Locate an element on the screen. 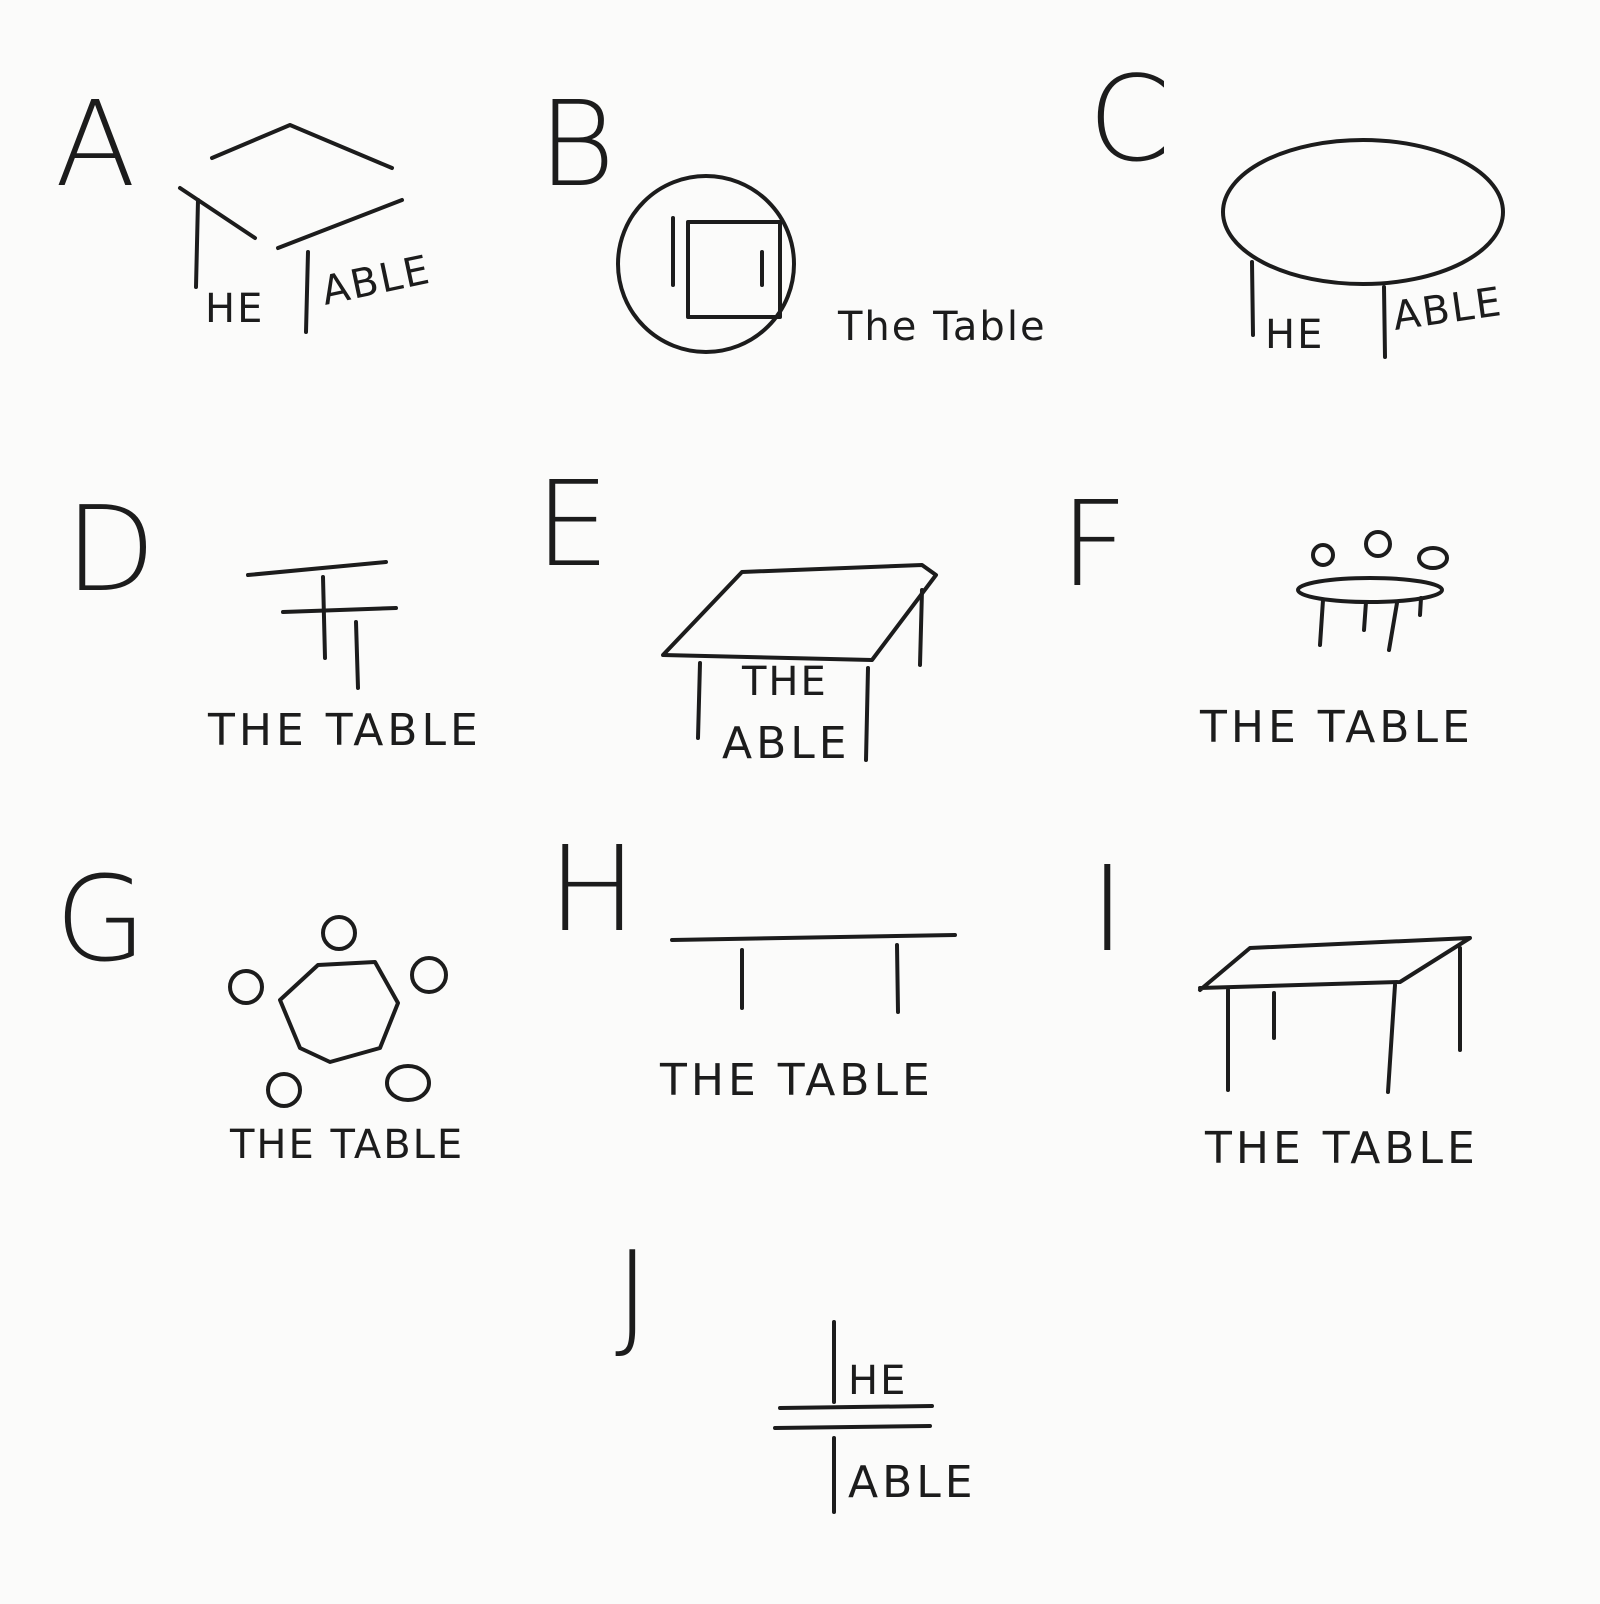  caption-b: The Table is located at coordinates (942, 327).